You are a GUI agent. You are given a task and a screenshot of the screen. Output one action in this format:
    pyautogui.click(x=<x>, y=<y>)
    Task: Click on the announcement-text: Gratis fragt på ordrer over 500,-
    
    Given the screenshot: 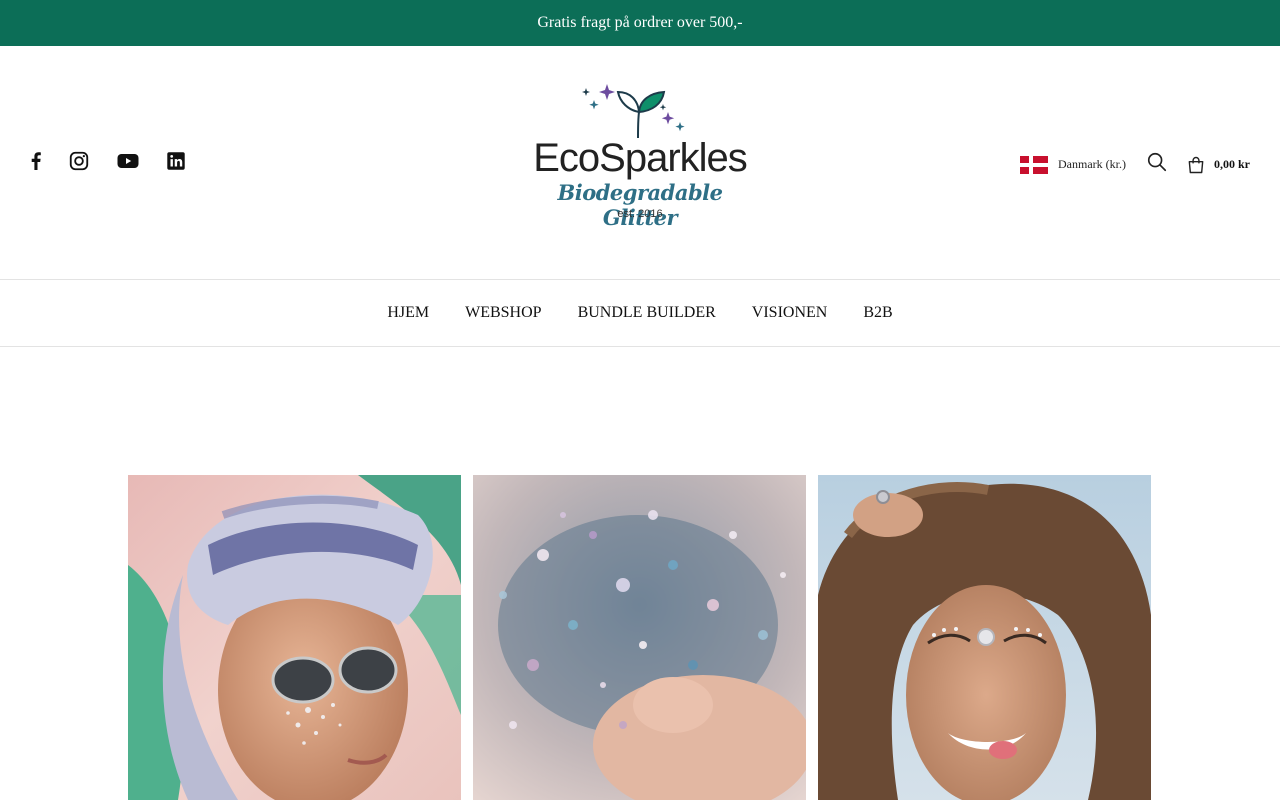 What is the action you would take?
    pyautogui.click(x=640, y=22)
    